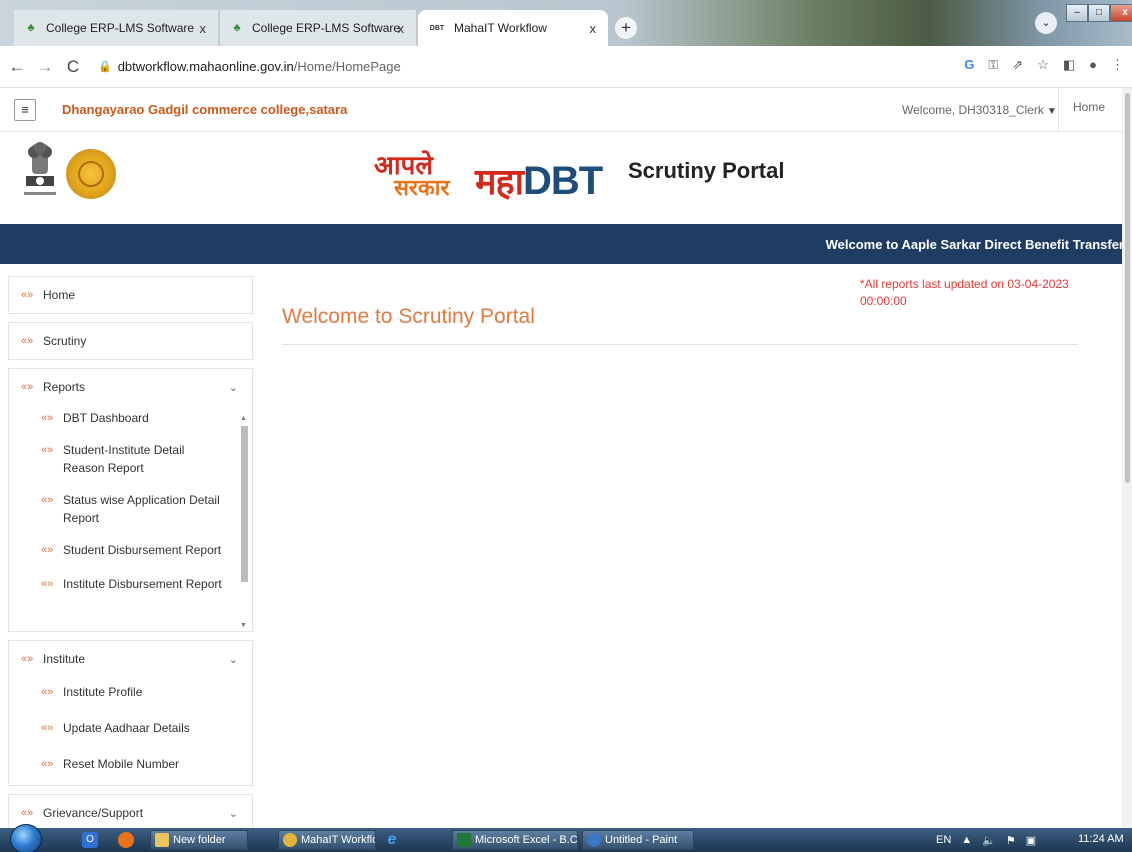 The width and height of the screenshot is (1132, 852). Describe the element at coordinates (90, 840) in the screenshot. I see `outlook-icon: O` at that location.